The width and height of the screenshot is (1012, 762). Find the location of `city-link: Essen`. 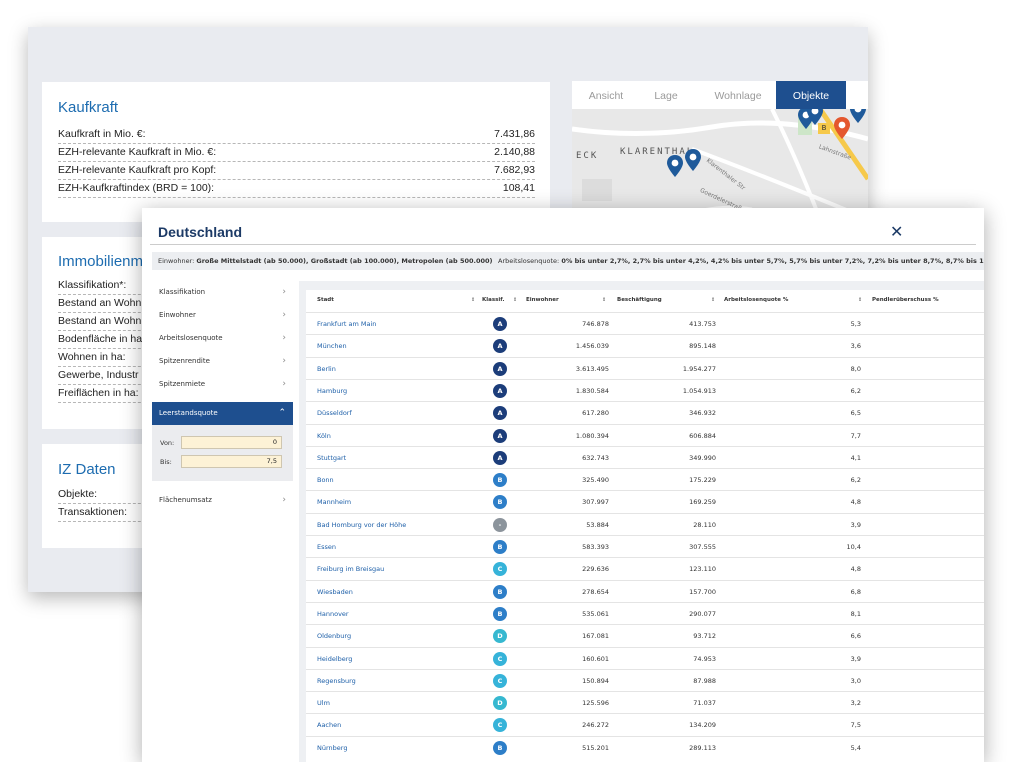

city-link: Essen is located at coordinates (326, 547).